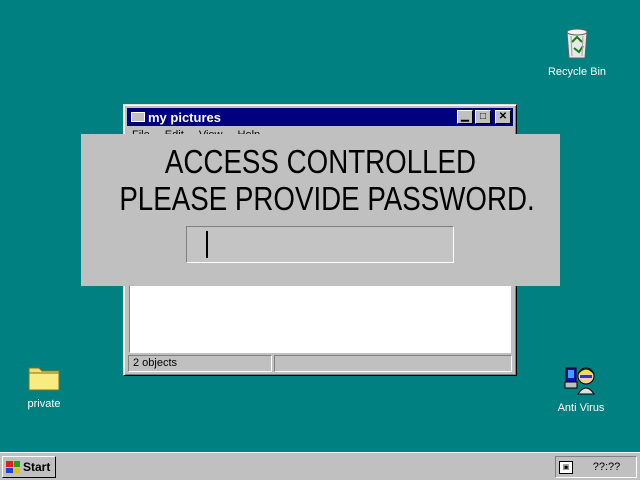 Image resolution: width=640 pixels, height=480 pixels. What do you see at coordinates (13, 467) in the screenshot?
I see `windows-logo-icon` at bounding box center [13, 467].